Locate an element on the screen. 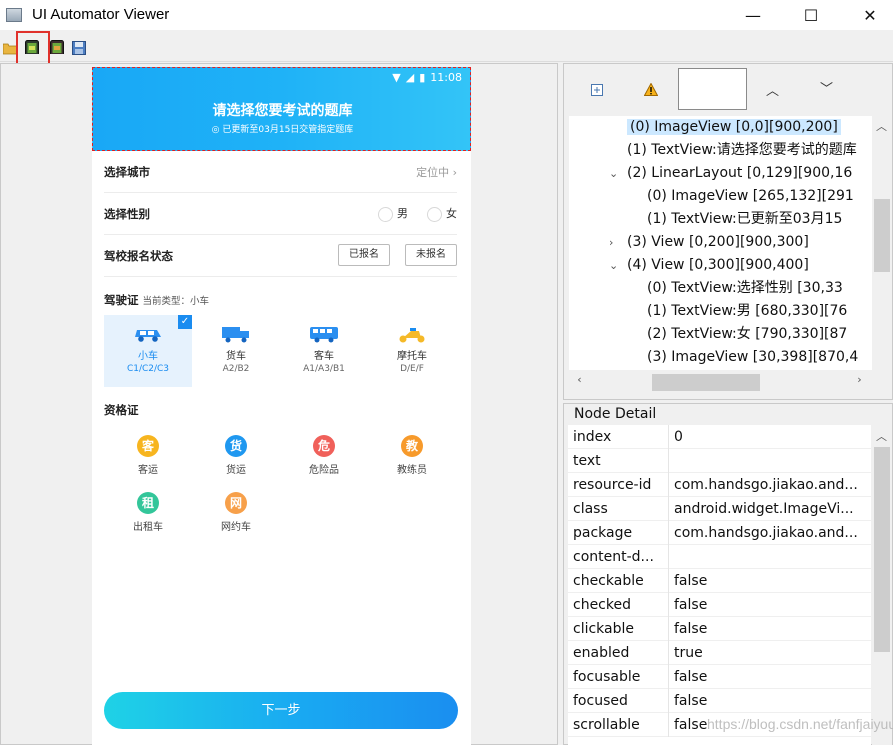 The height and width of the screenshot is (745, 893). close-button: ✕ is located at coordinates (870, 15).